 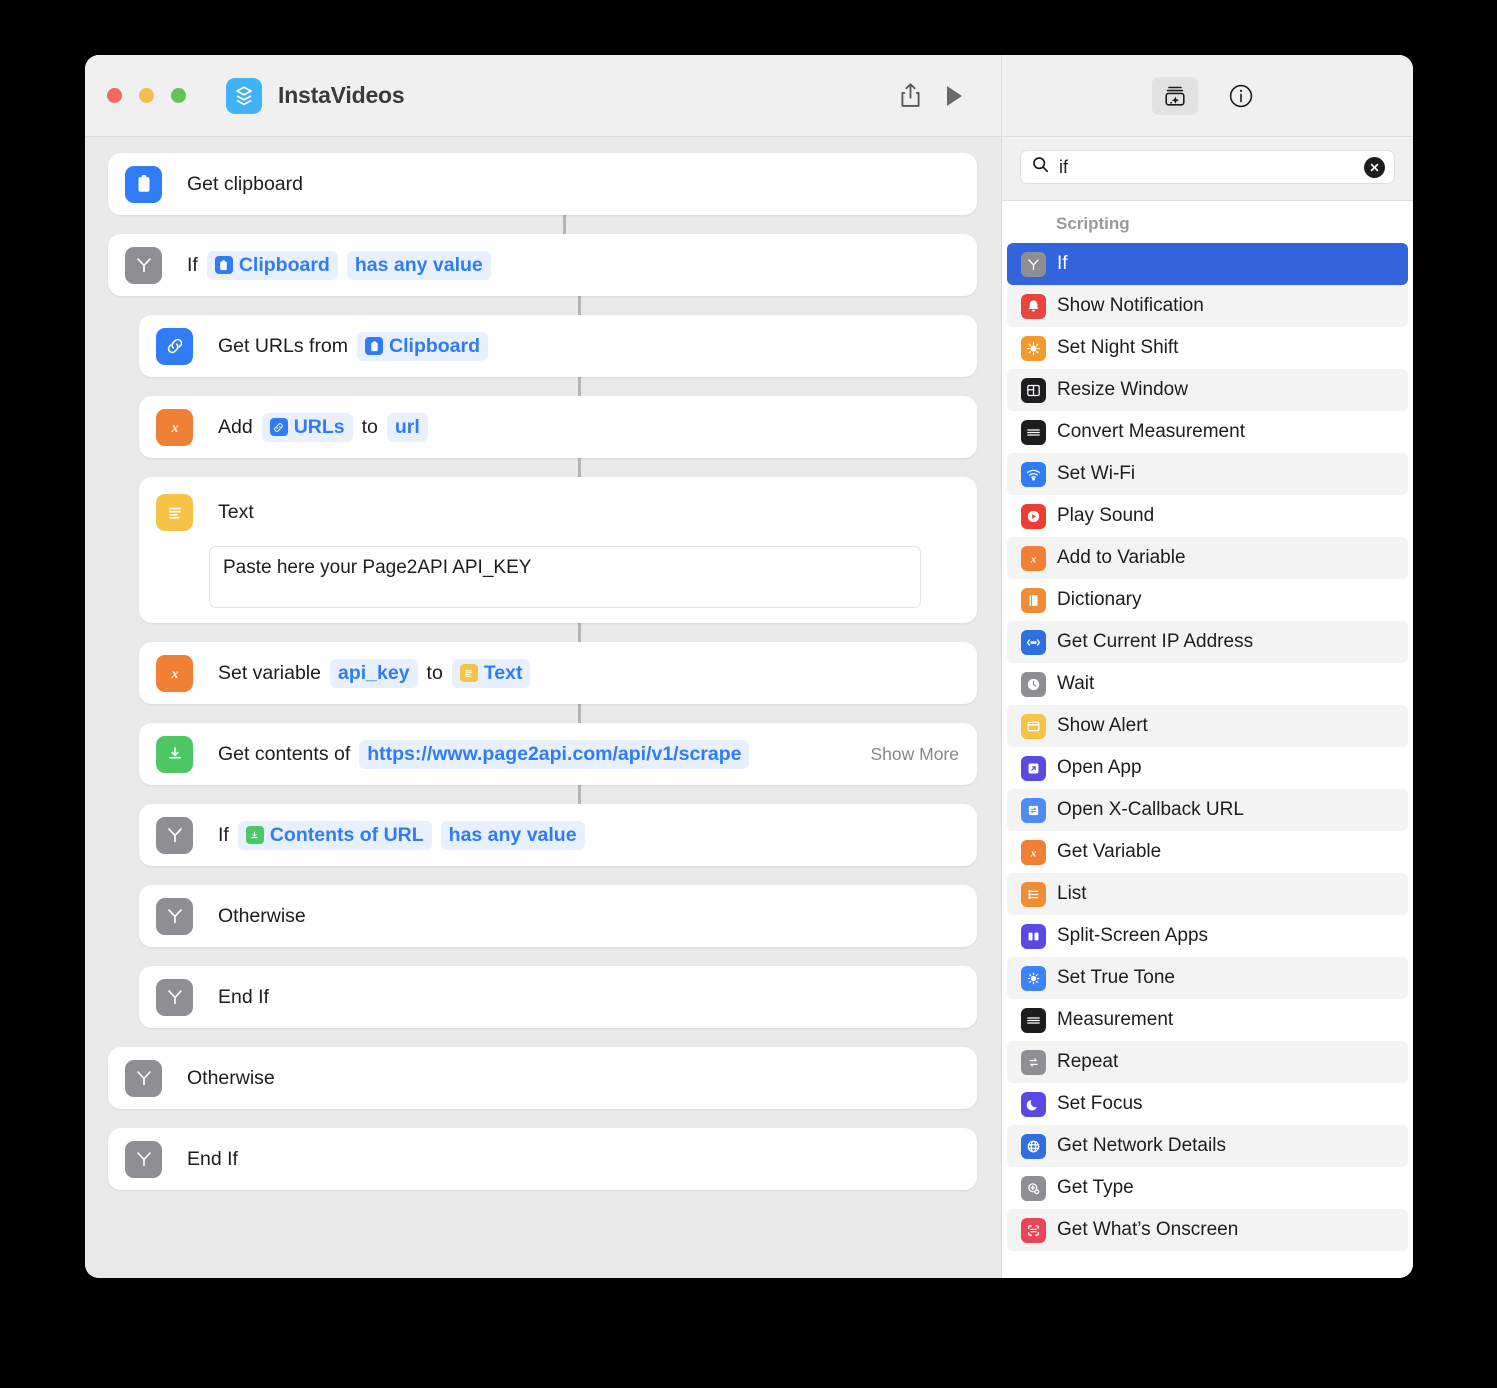 I want to click on library-item-repeat: Repeat, so click(x=1207, y=1062).